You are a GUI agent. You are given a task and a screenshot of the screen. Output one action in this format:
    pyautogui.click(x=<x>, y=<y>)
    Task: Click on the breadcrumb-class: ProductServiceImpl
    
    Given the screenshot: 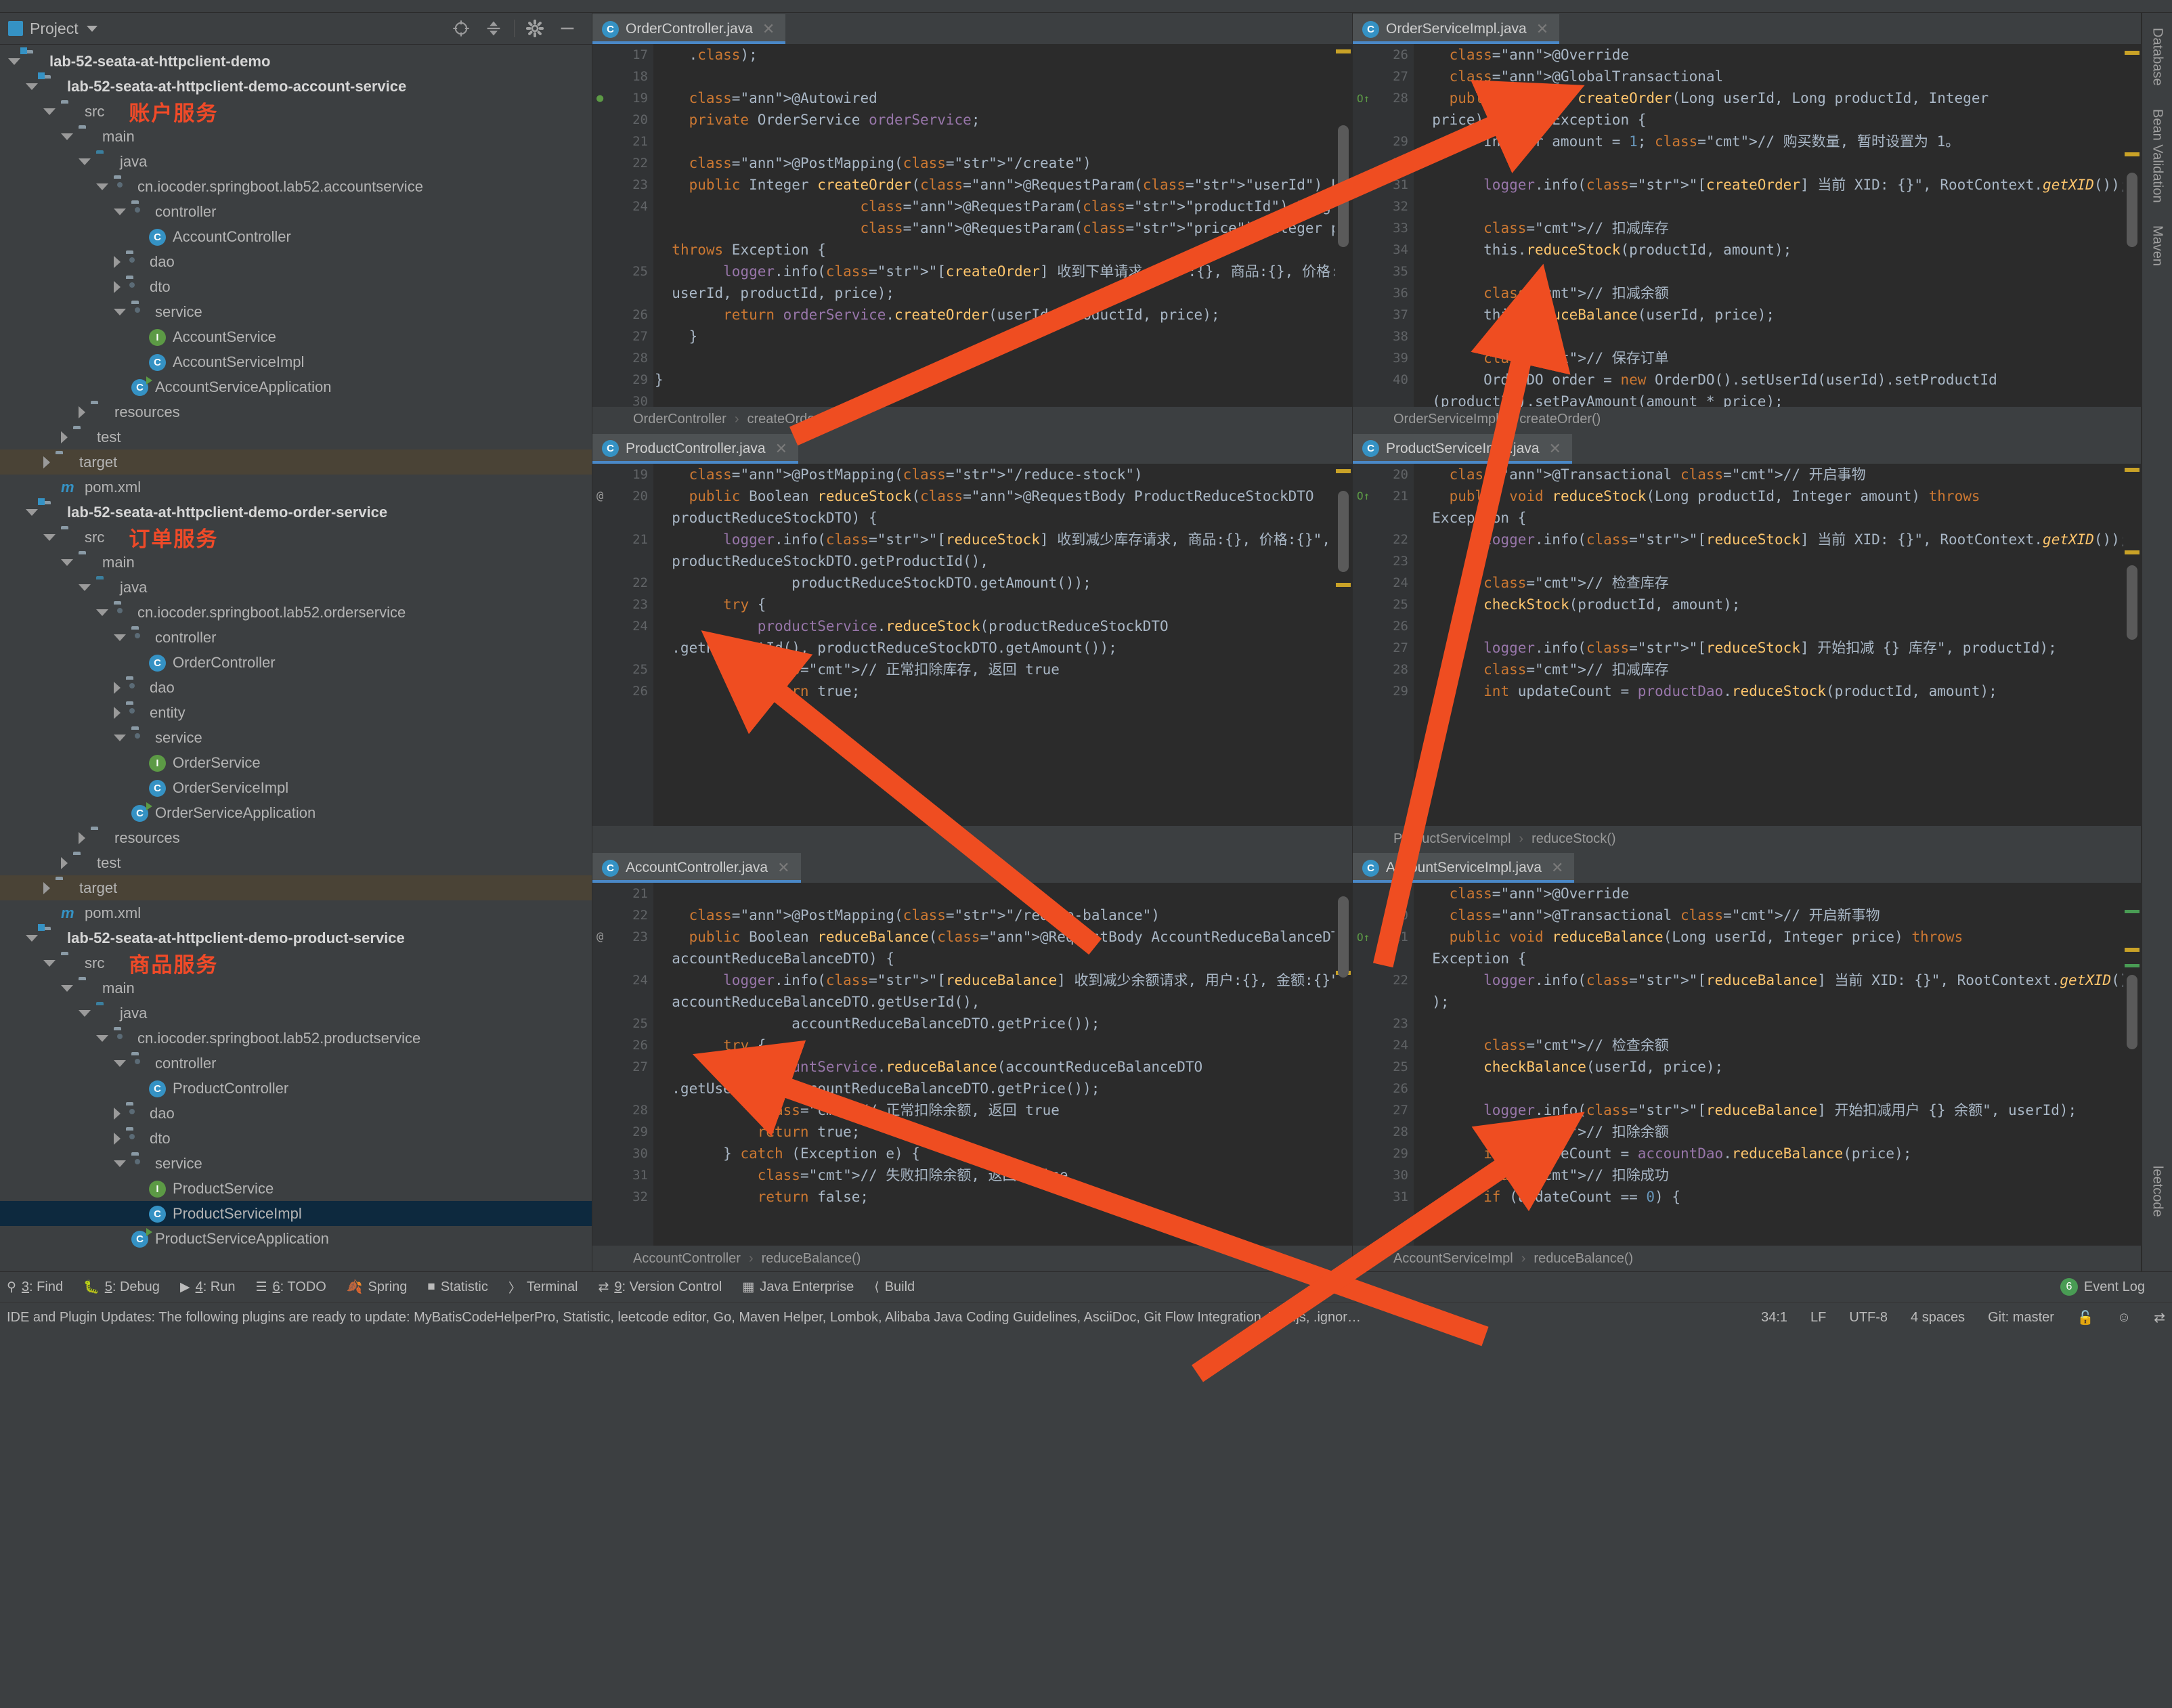 What is the action you would take?
    pyautogui.click(x=1452, y=839)
    